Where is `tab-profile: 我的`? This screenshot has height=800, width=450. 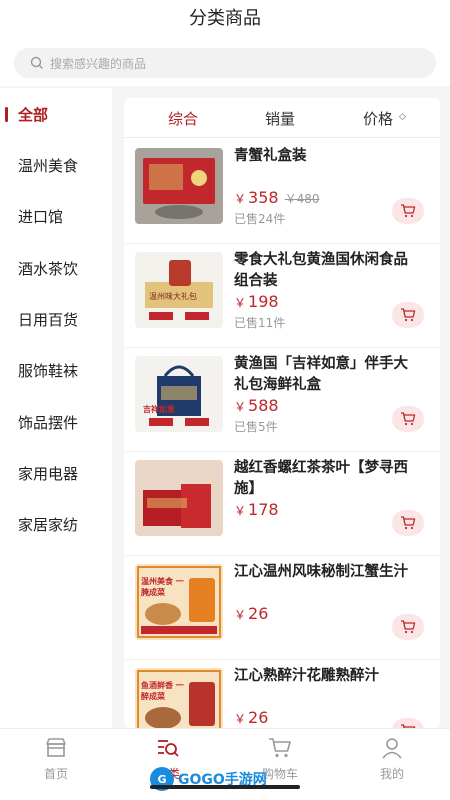
tab-profile: 我的 is located at coordinates (392, 763).